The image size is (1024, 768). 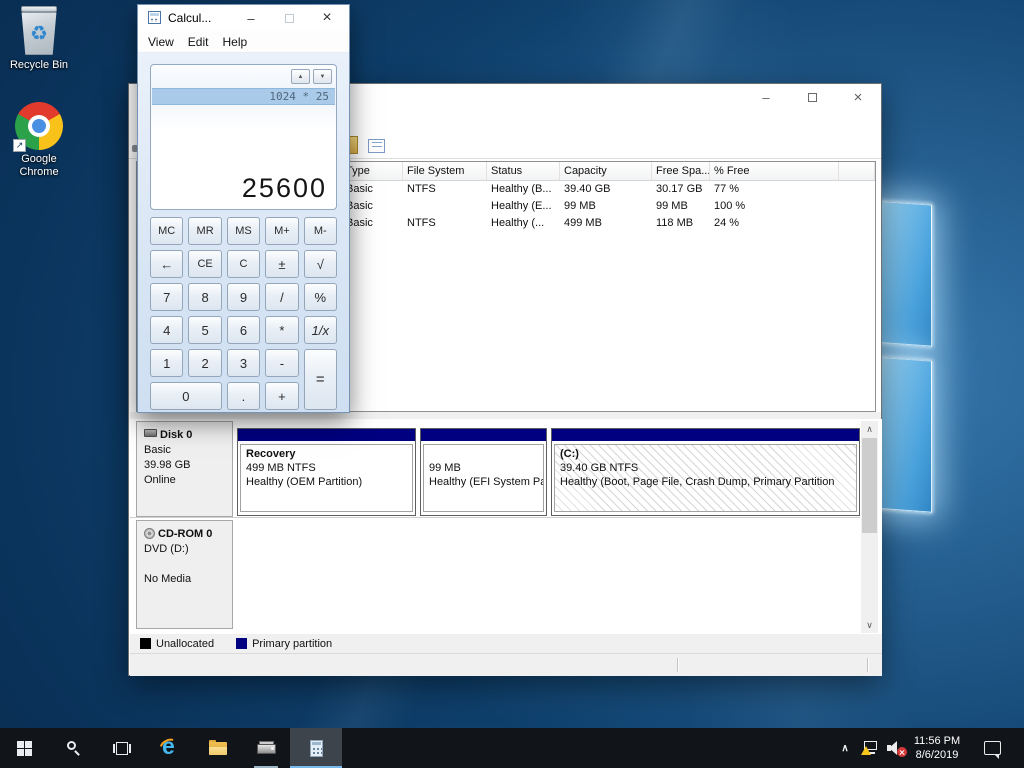 What do you see at coordinates (869, 485) in the screenshot?
I see `scrollbar-thumb` at bounding box center [869, 485].